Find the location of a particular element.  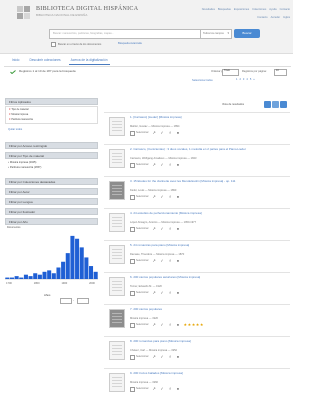

year-to-input is located at coordinates (83, 301).